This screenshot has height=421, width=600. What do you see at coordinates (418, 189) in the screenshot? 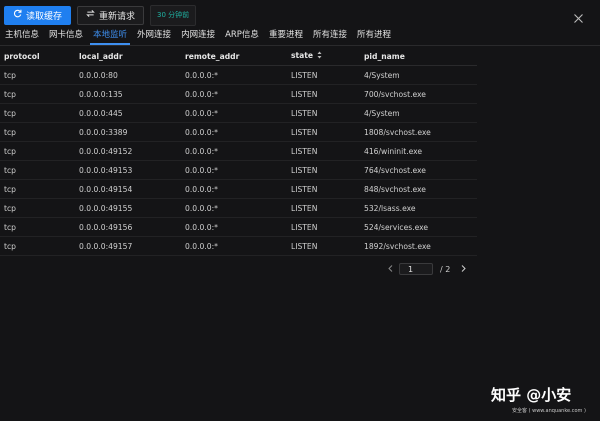
I see `cell-pid-name: 848/svchost.exe` at bounding box center [418, 189].